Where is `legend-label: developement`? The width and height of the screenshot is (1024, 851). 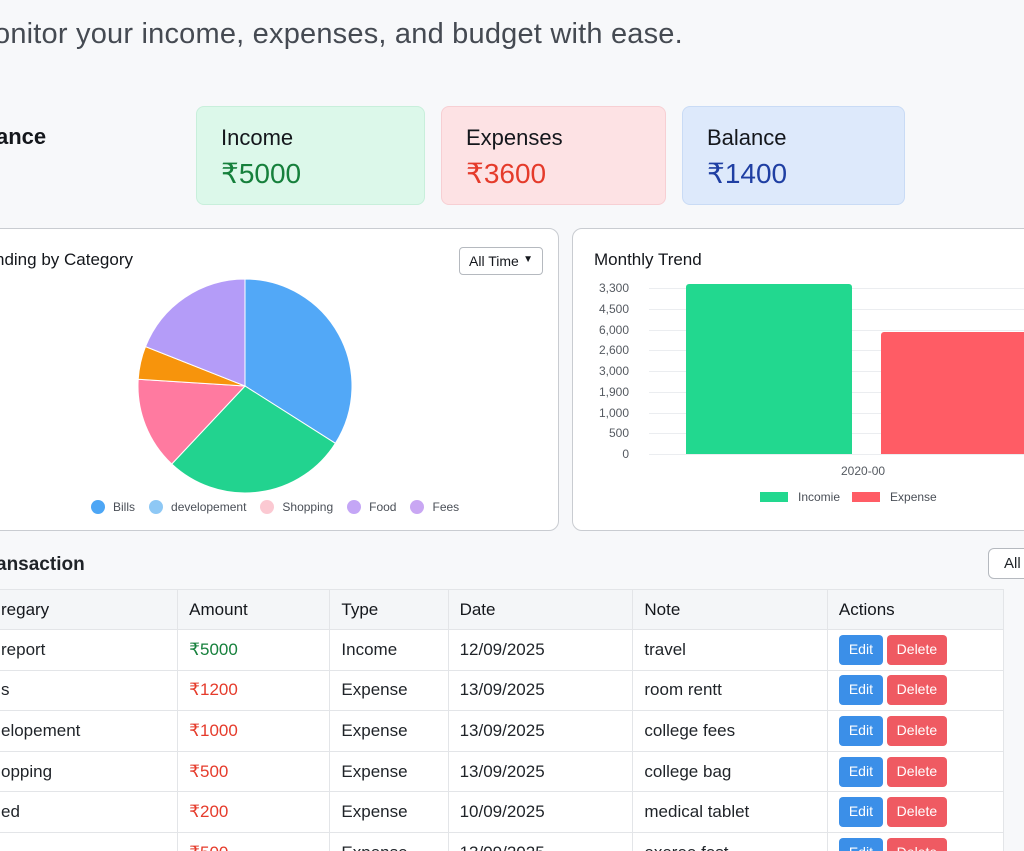
legend-label: developement is located at coordinates (209, 507).